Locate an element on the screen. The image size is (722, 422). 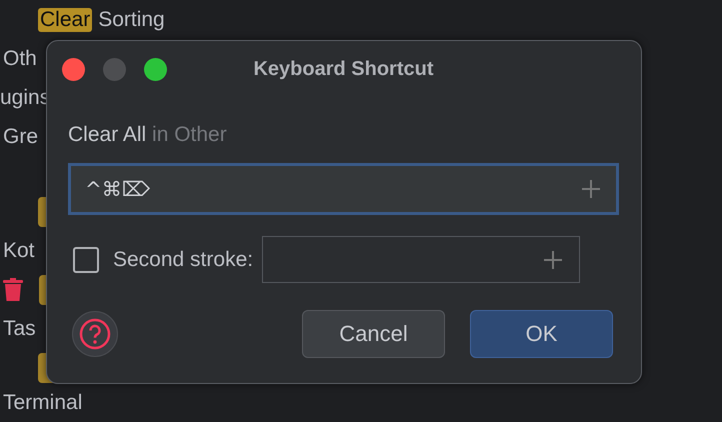
help-button is located at coordinates (95, 334).